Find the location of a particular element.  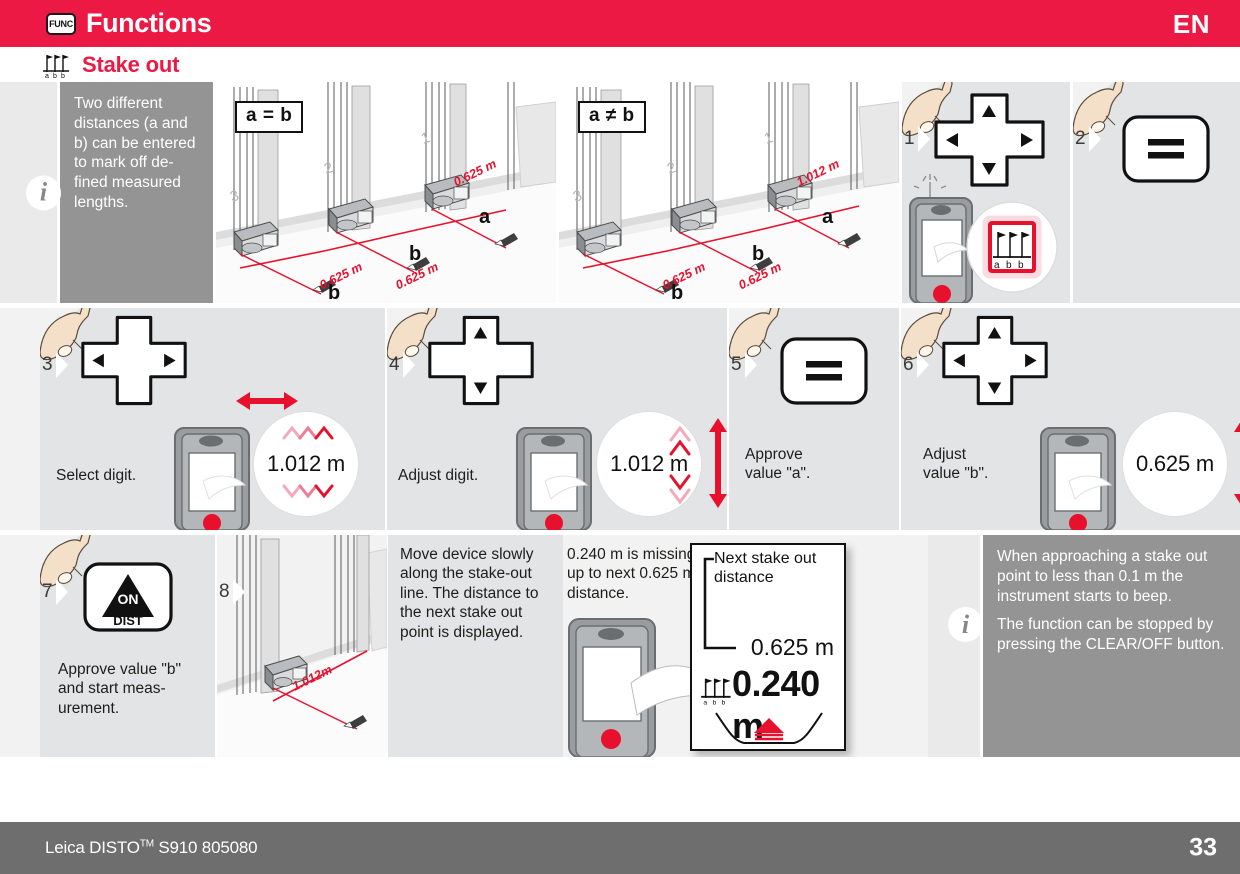

page-header: FUNC Functions EN is located at coordinates (620, 23).